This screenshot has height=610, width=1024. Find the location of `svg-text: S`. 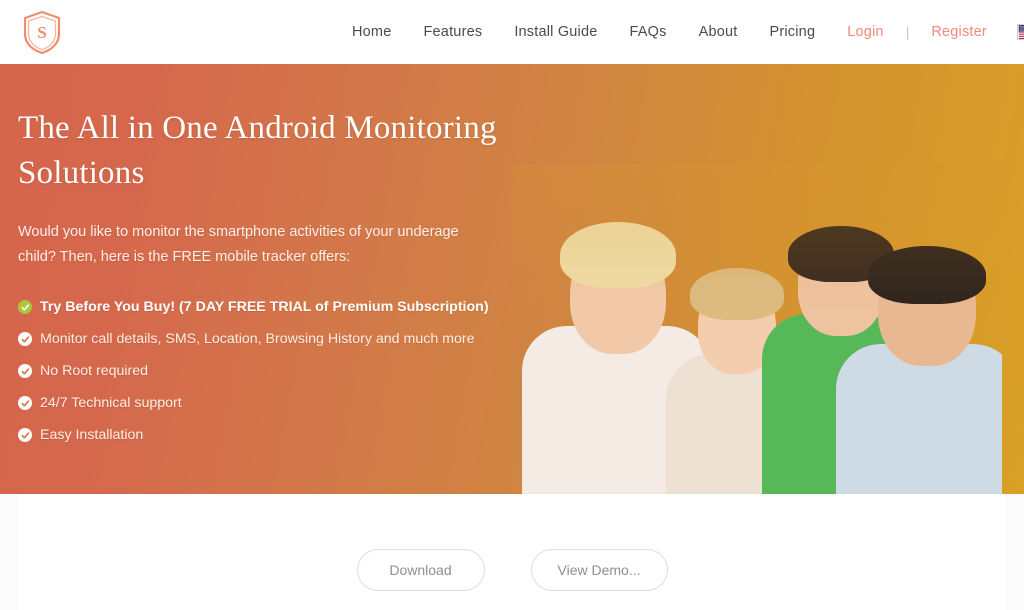

svg-text: S is located at coordinates (41, 32).